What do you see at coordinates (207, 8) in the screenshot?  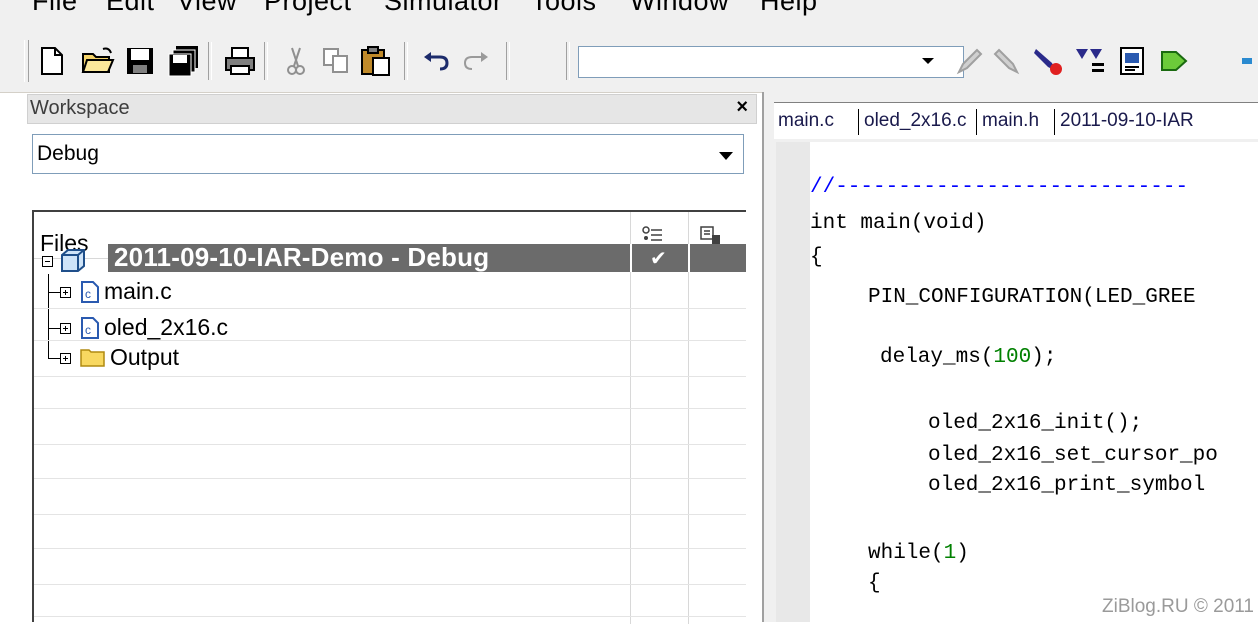 I see `menu-view: View` at bounding box center [207, 8].